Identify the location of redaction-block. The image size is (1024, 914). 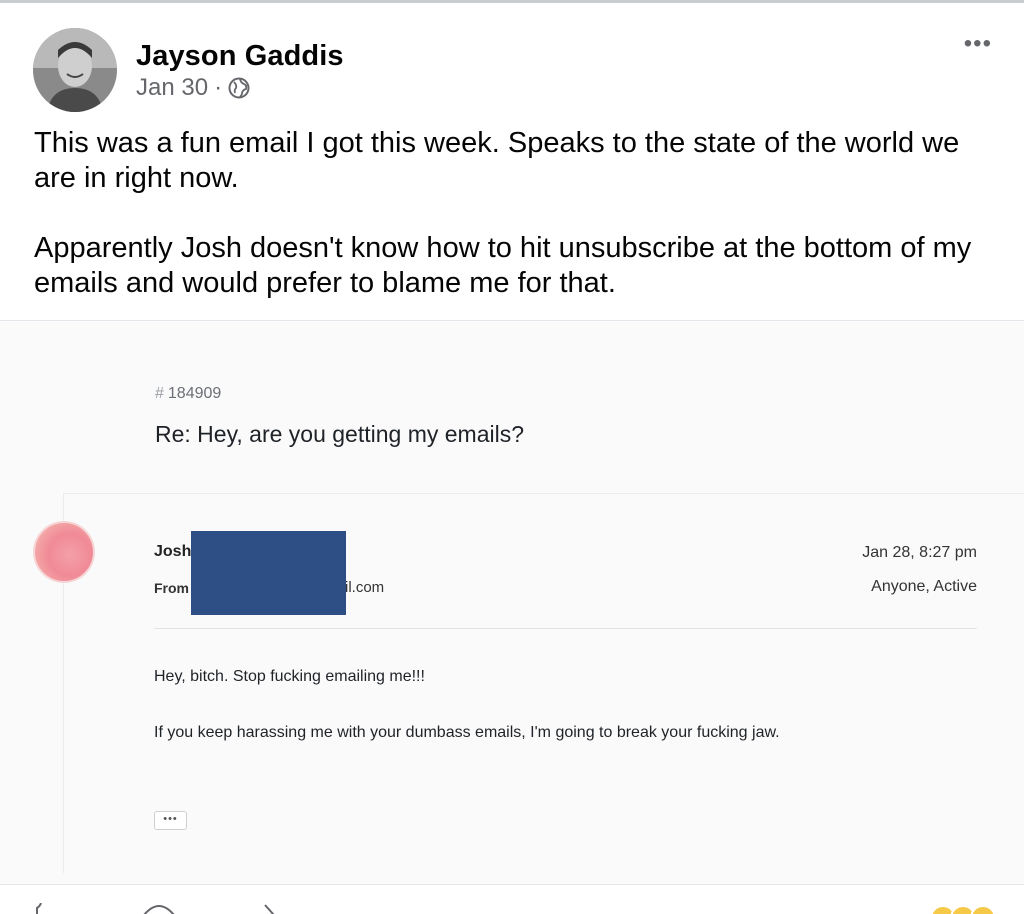
(268, 591).